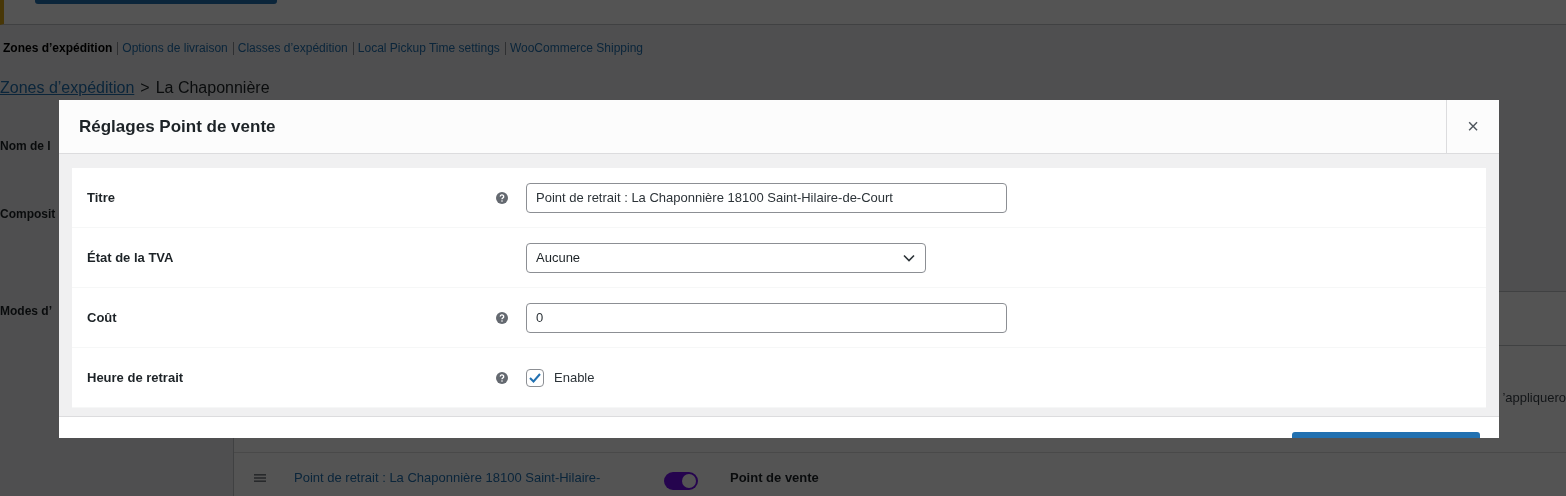  What do you see at coordinates (576, 48) in the screenshot?
I see `nav-link: WooCommerce Shipping` at bounding box center [576, 48].